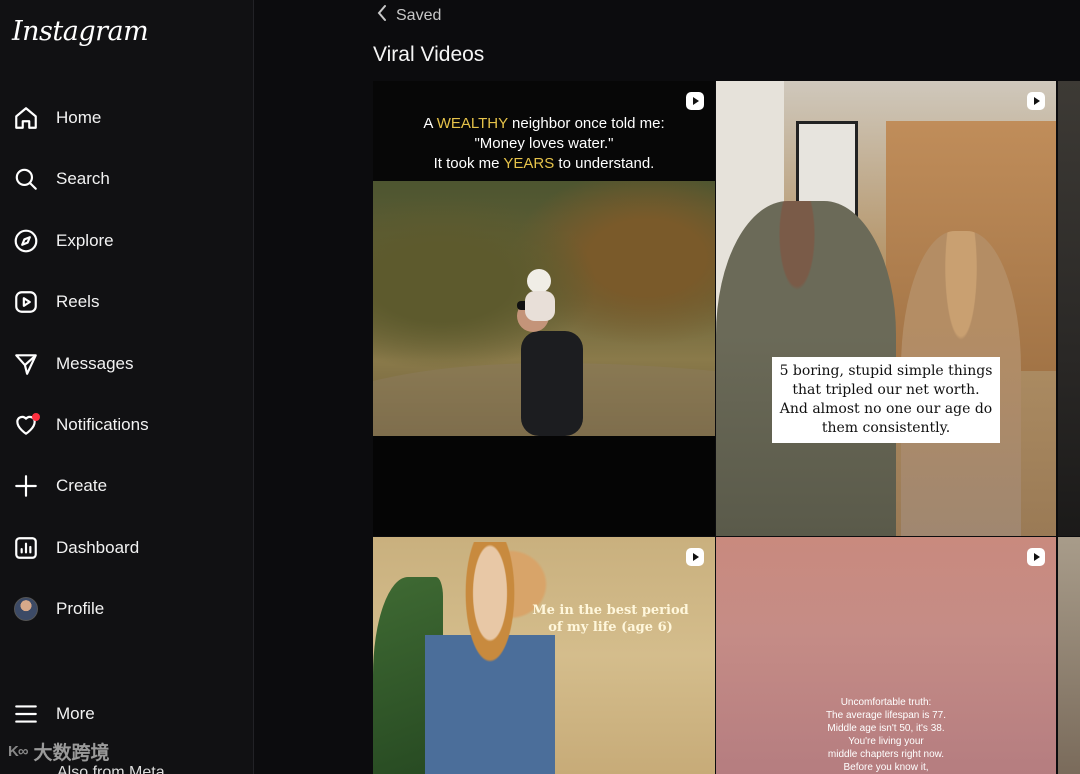  What do you see at coordinates (82, 485) in the screenshot?
I see `sidebar-item-label: Create` at bounding box center [82, 485].